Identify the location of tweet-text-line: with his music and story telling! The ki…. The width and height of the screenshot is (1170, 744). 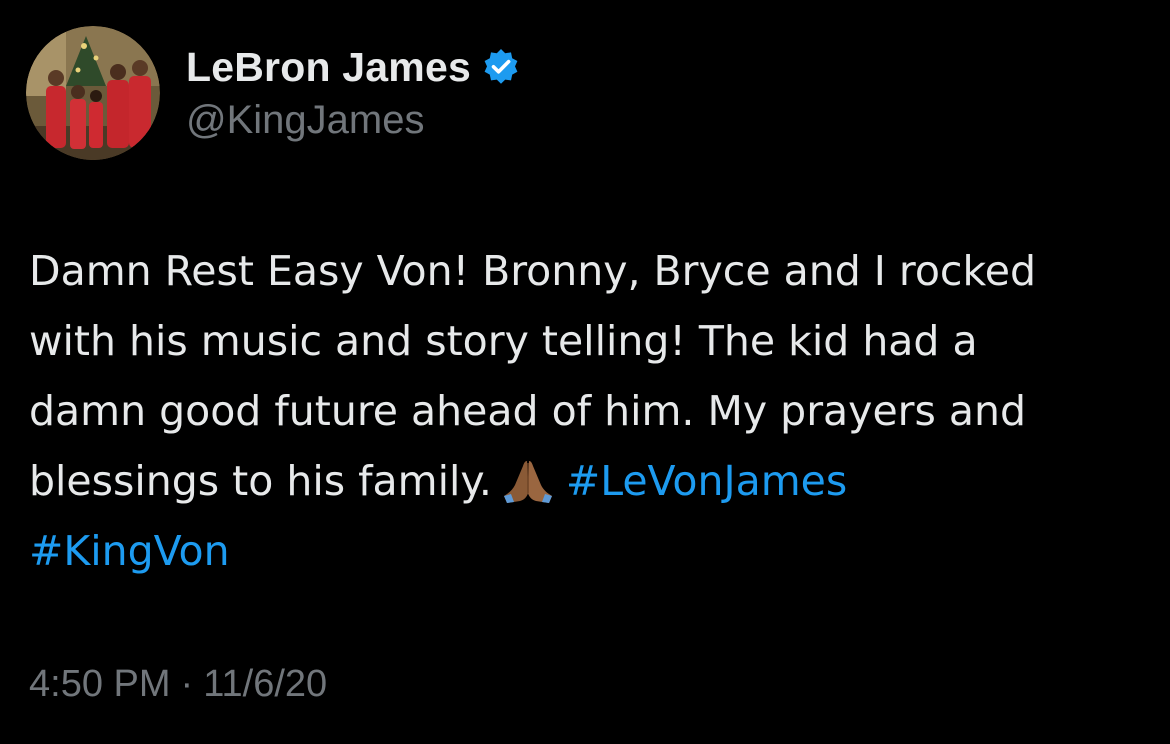
(503, 341).